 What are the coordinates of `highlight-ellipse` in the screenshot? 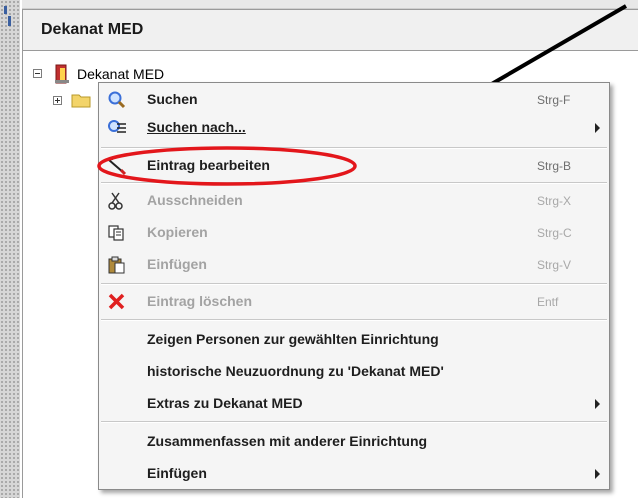 It's located at (227, 166).